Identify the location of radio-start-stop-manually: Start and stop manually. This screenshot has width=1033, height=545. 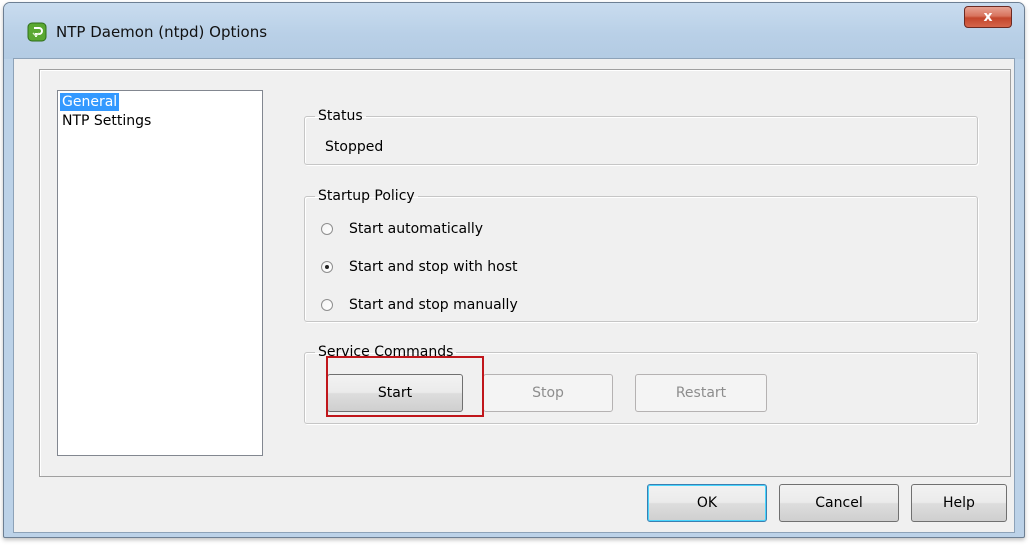
(419, 305).